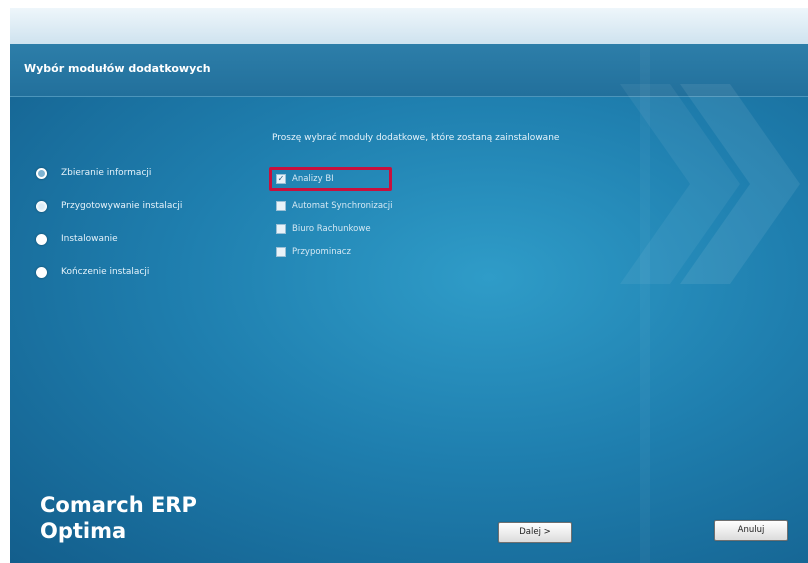 This screenshot has height=563, width=808. What do you see at coordinates (281, 179) in the screenshot?
I see `checkbox-checked-icon: ✓` at bounding box center [281, 179].